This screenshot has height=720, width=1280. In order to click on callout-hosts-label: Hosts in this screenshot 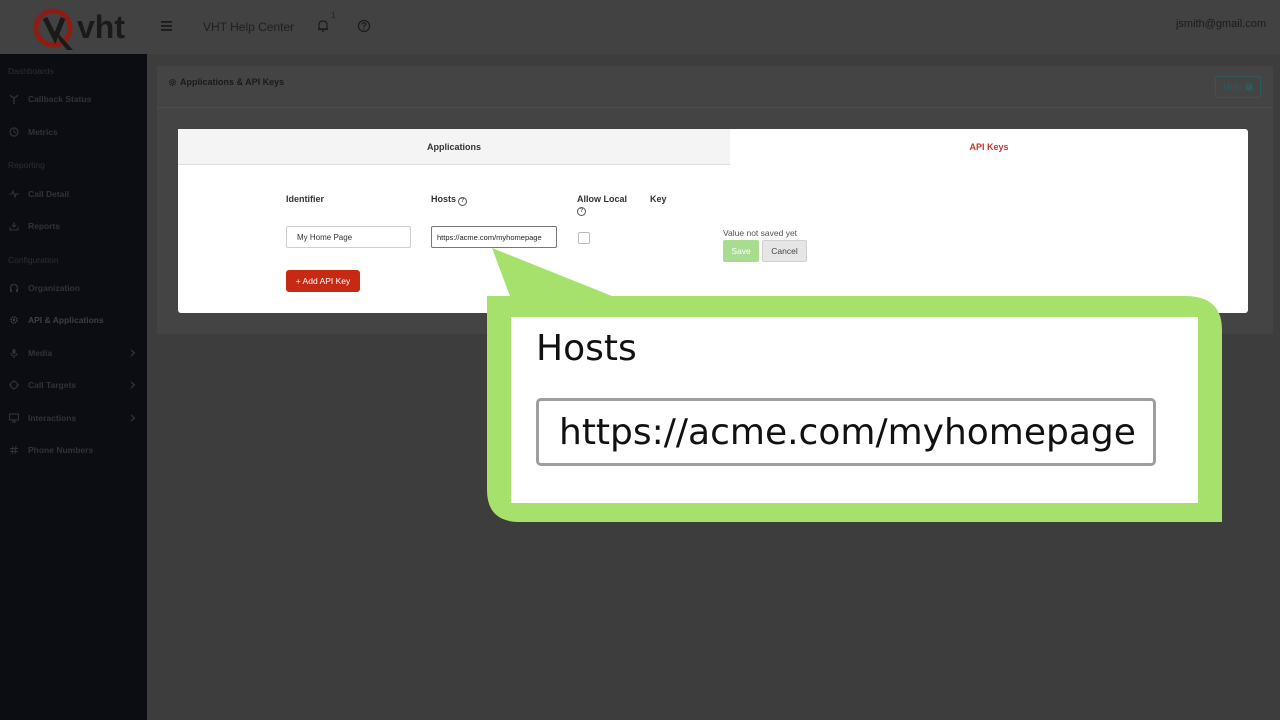, I will do `click(586, 348)`.